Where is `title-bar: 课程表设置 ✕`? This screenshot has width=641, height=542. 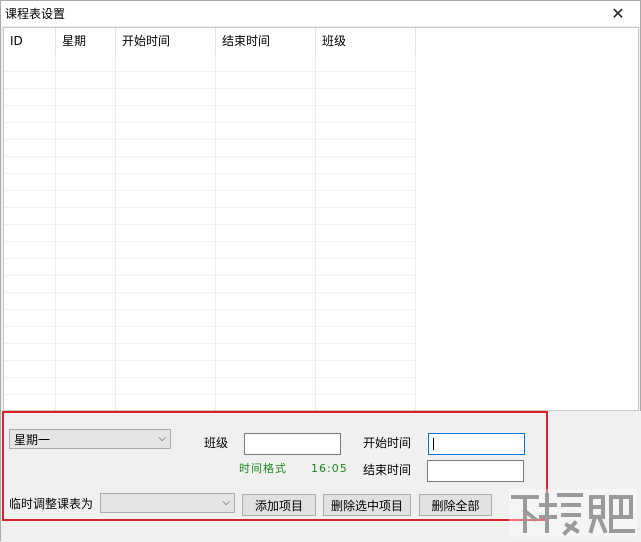 title-bar: 课程表设置 ✕ is located at coordinates (320, 13).